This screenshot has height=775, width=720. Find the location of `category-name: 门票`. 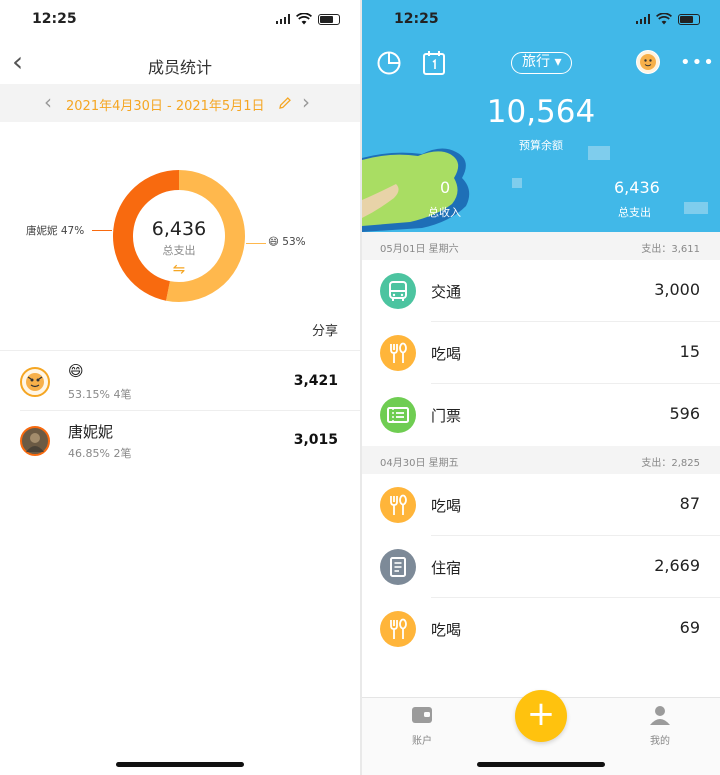

category-name: 门票 is located at coordinates (446, 416).